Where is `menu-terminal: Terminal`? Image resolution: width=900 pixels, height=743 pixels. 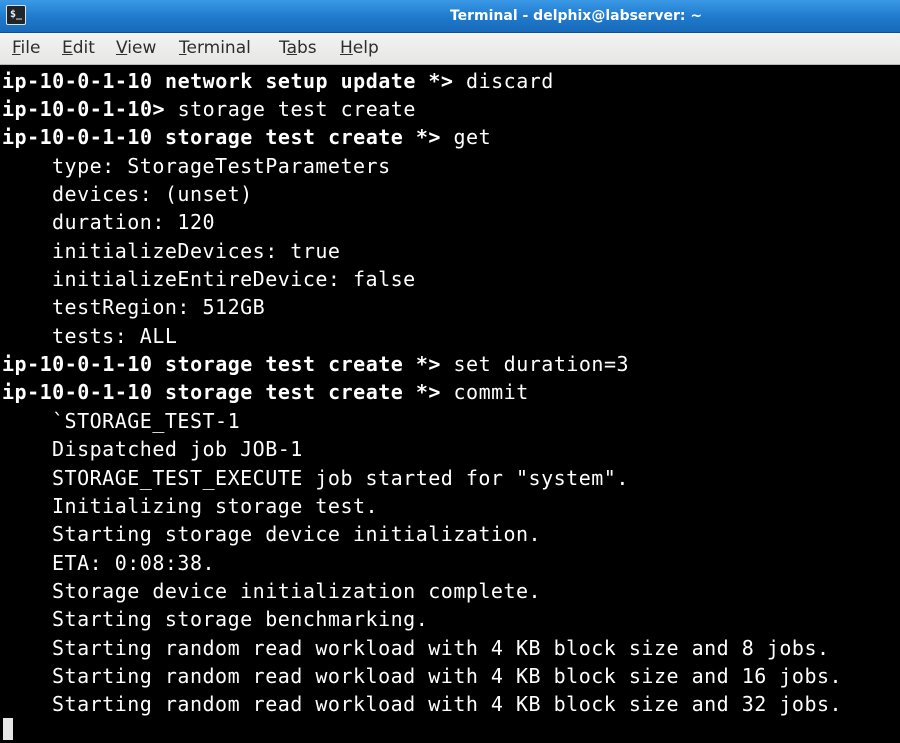
menu-terminal: Terminal is located at coordinates (215, 48).